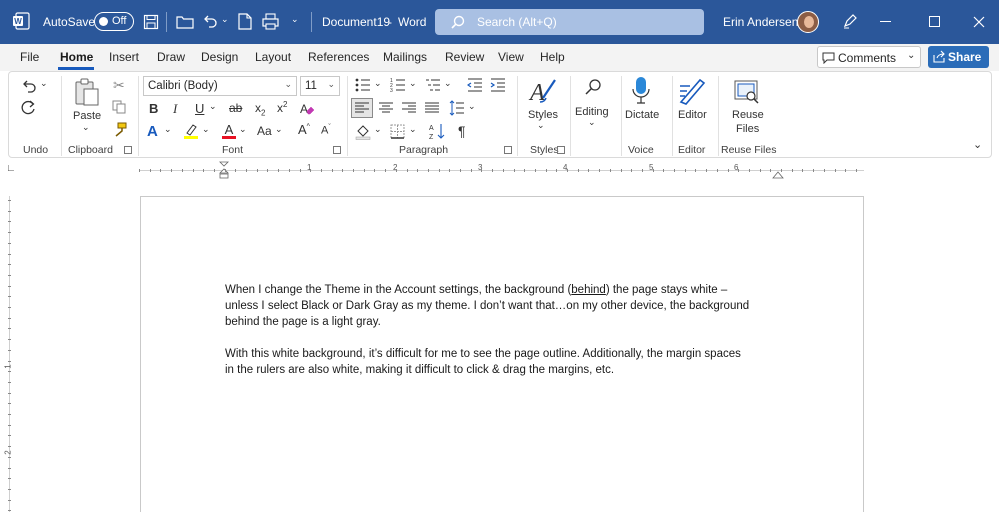  Describe the element at coordinates (448, 83) in the screenshot. I see `multilevel-dropdown-icon: ⌄` at that location.